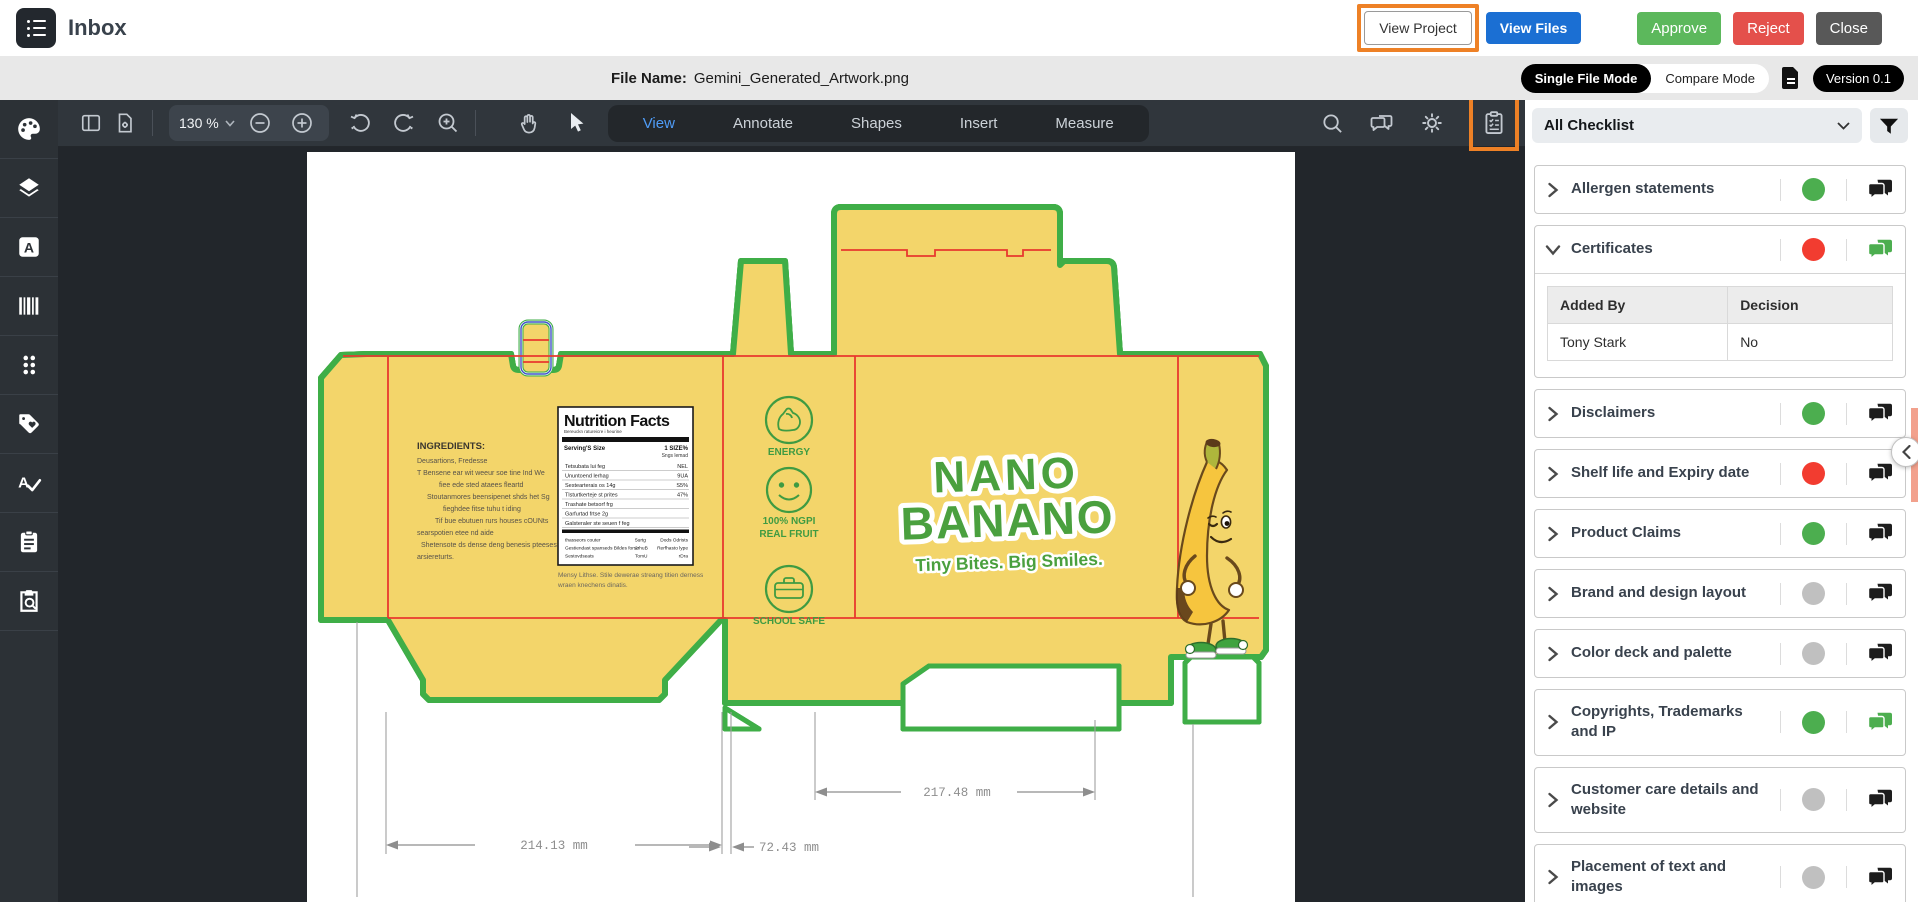  Describe the element at coordinates (1720, 249) in the screenshot. I see `checklist-item-header: Certificates` at that location.